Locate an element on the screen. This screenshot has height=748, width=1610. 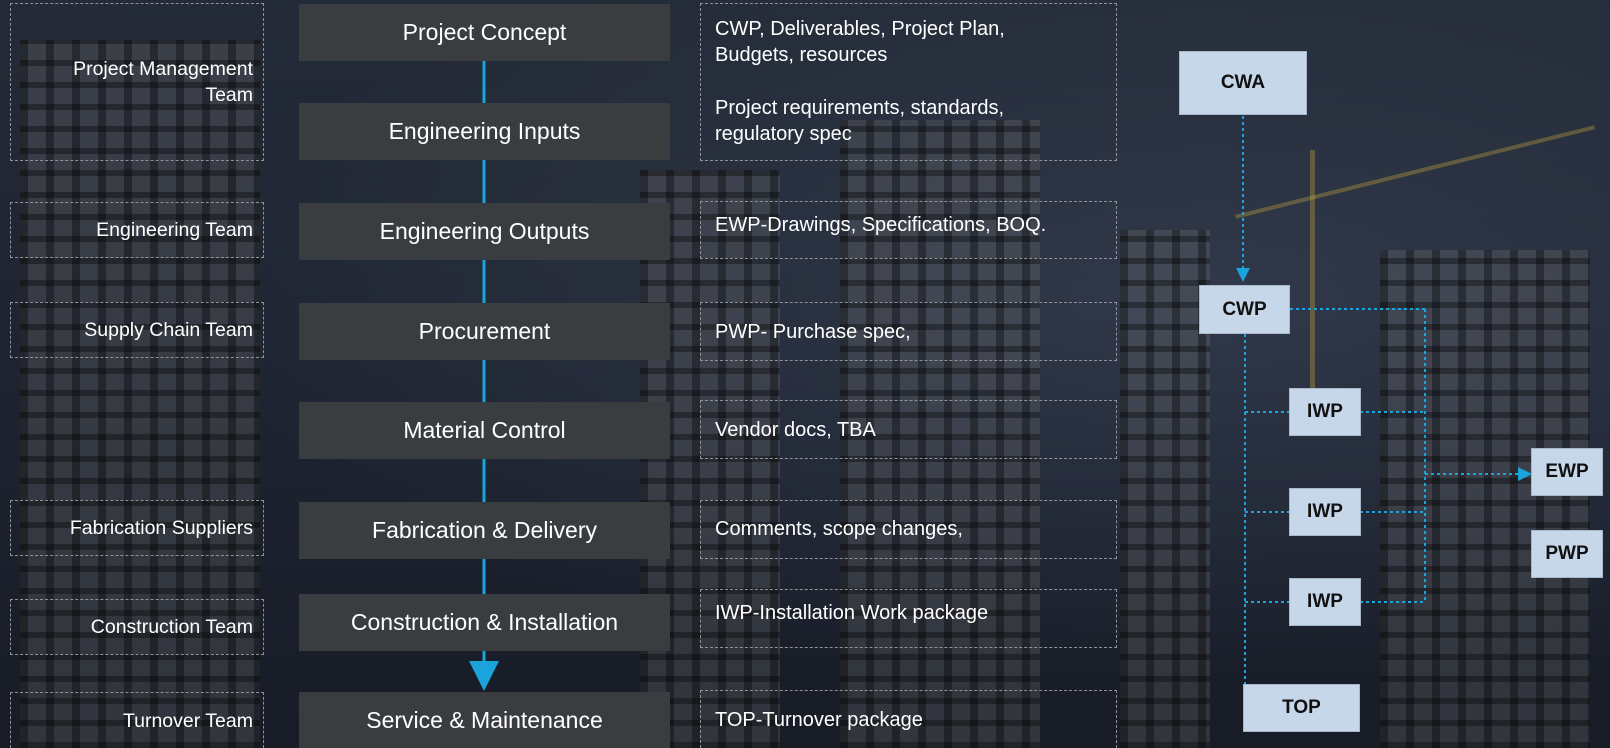
top-box: TOP is located at coordinates (1301, 708).